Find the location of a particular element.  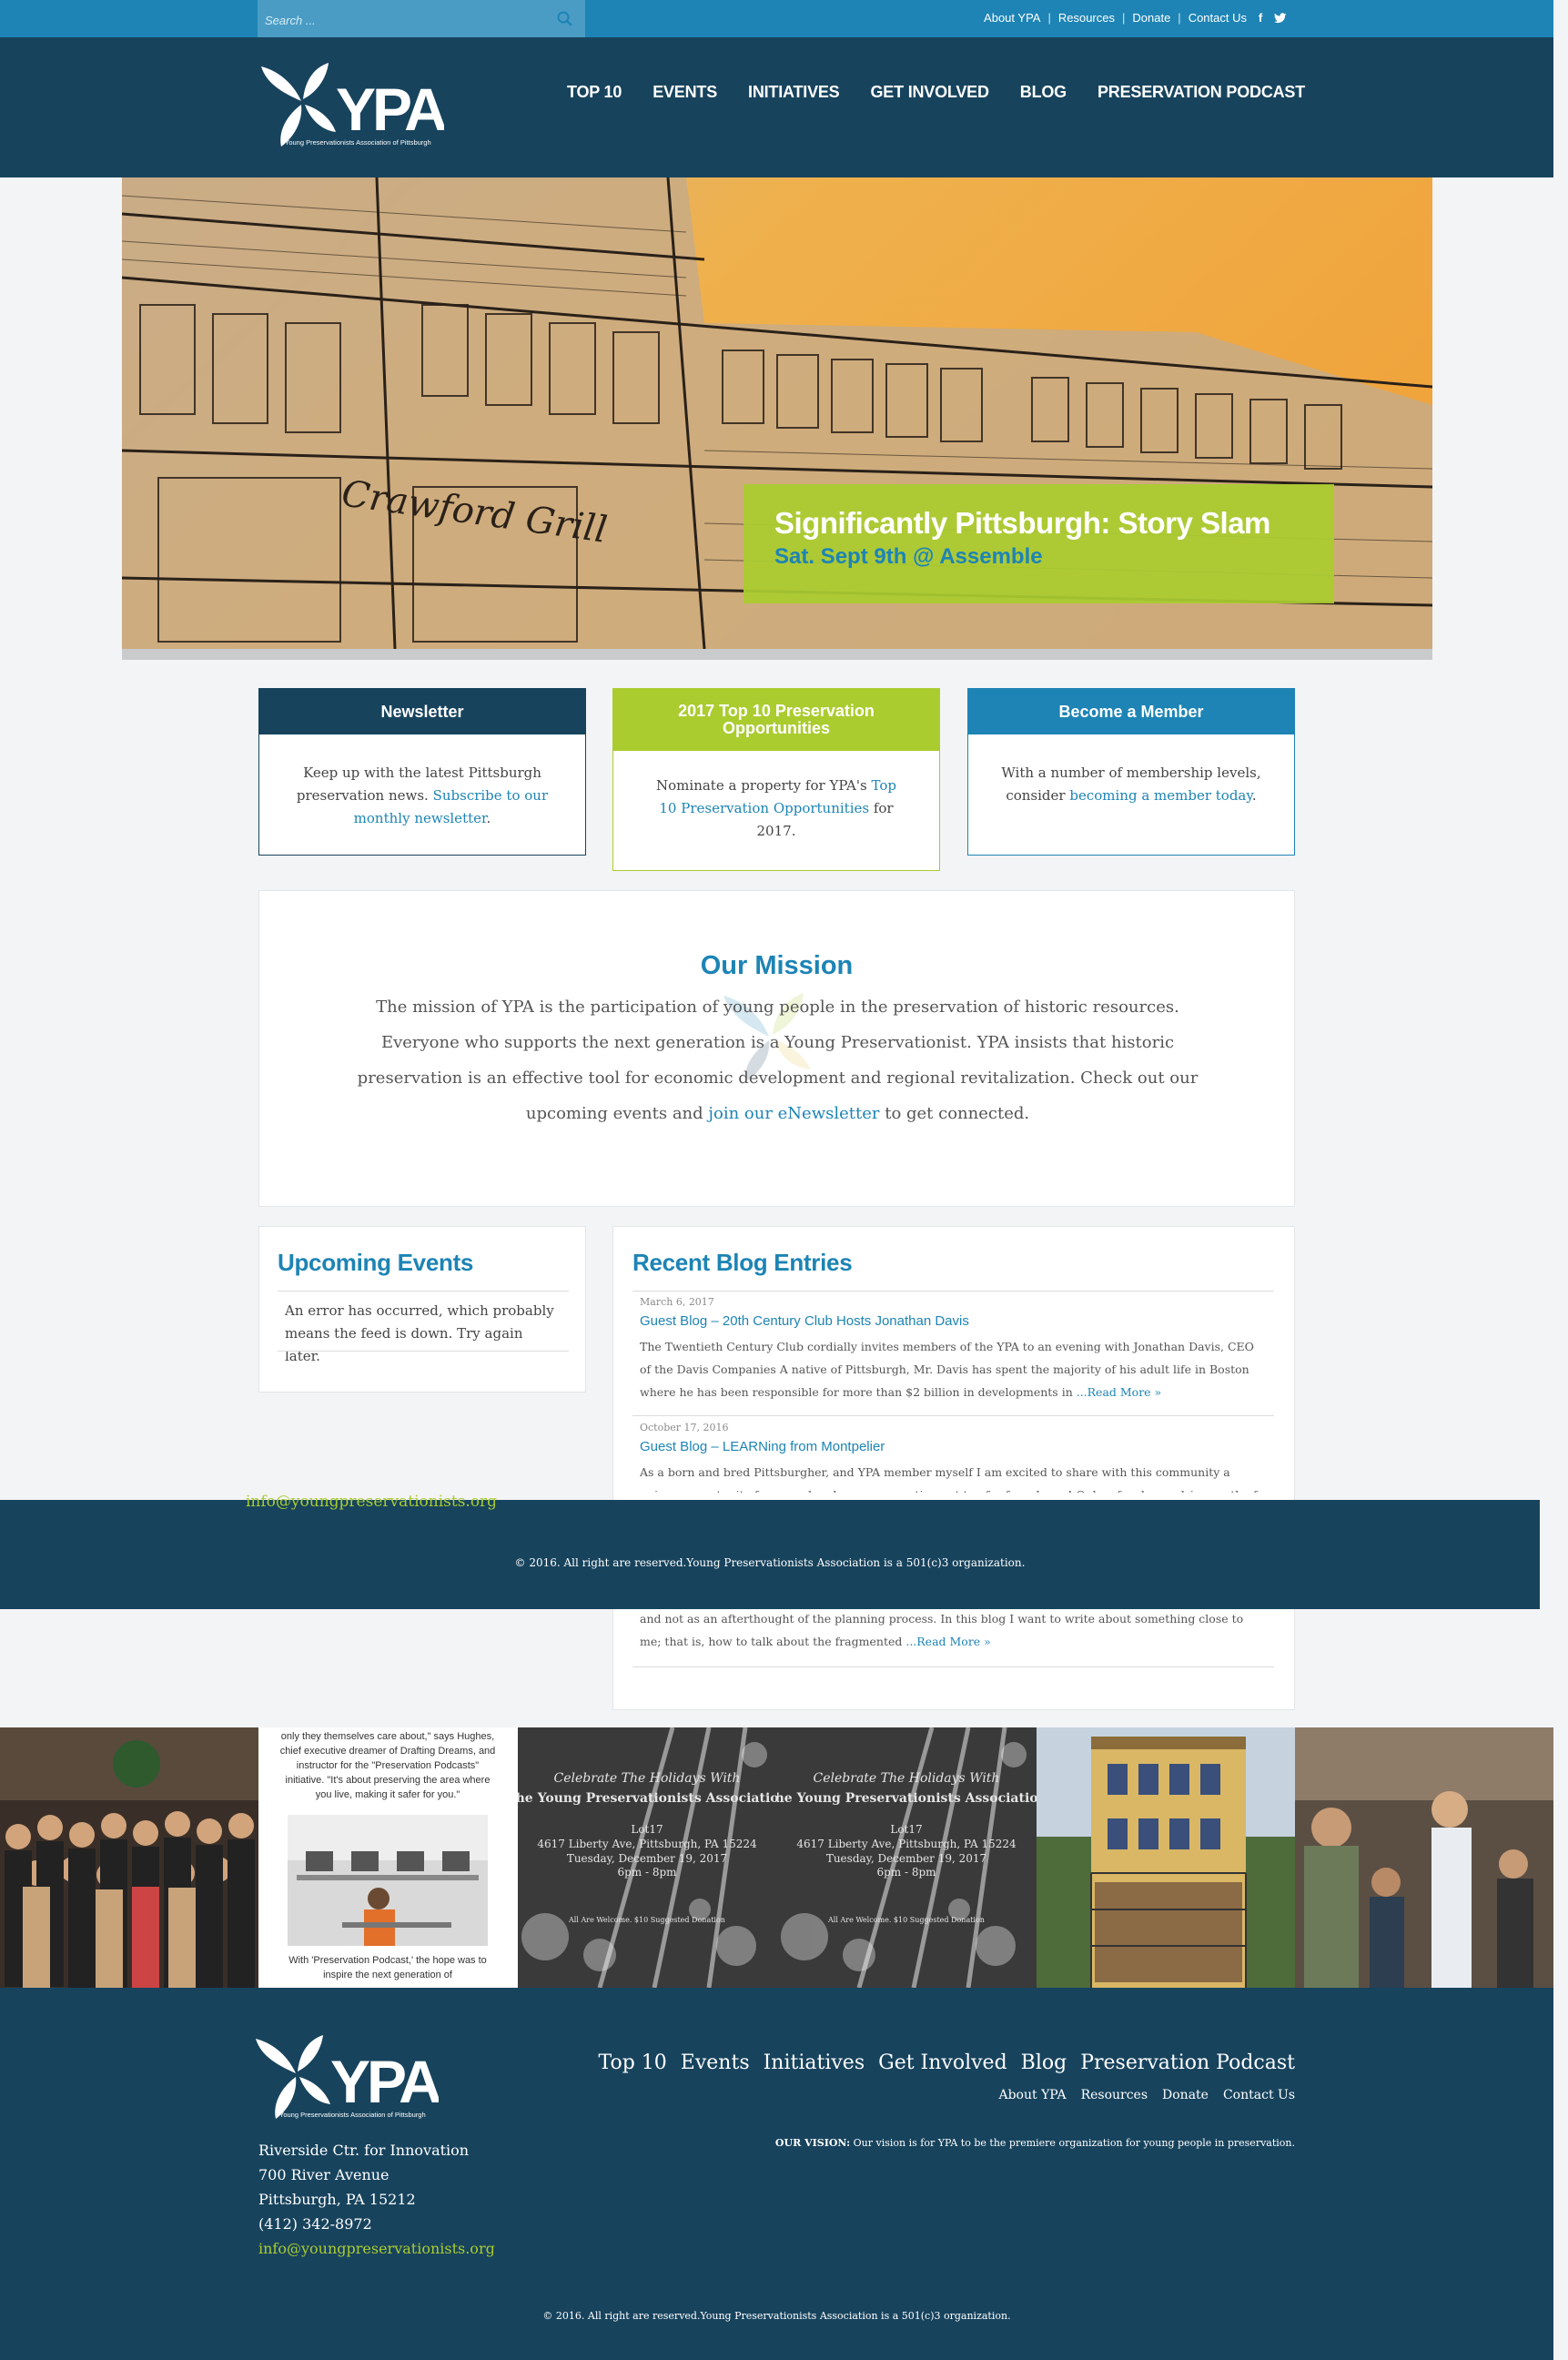

newsletter-card-after: . is located at coordinates (488, 818).